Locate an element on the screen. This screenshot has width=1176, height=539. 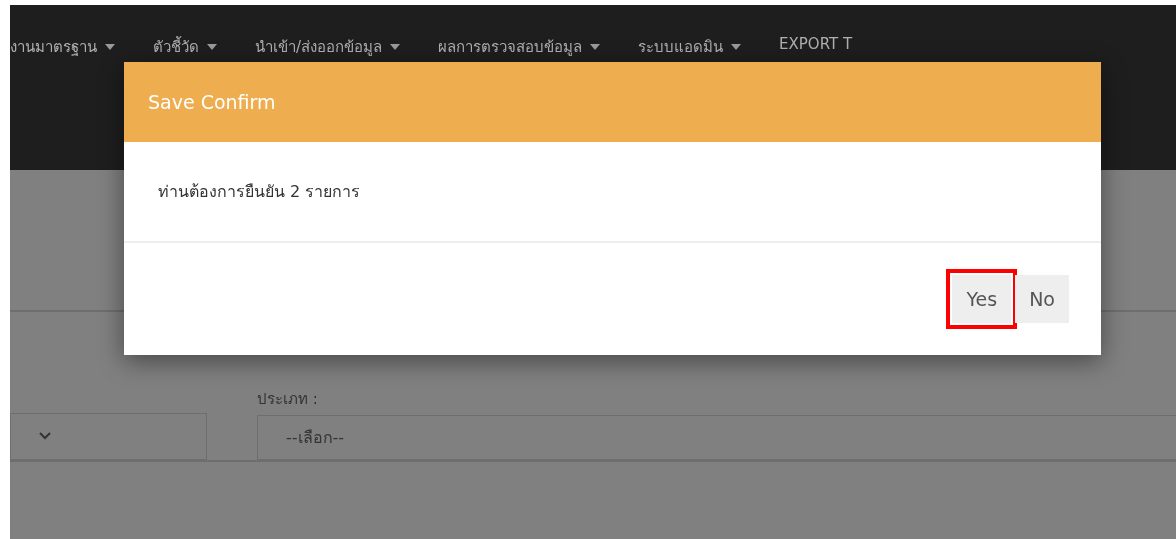
field-label: ประเภท : is located at coordinates (288, 398).